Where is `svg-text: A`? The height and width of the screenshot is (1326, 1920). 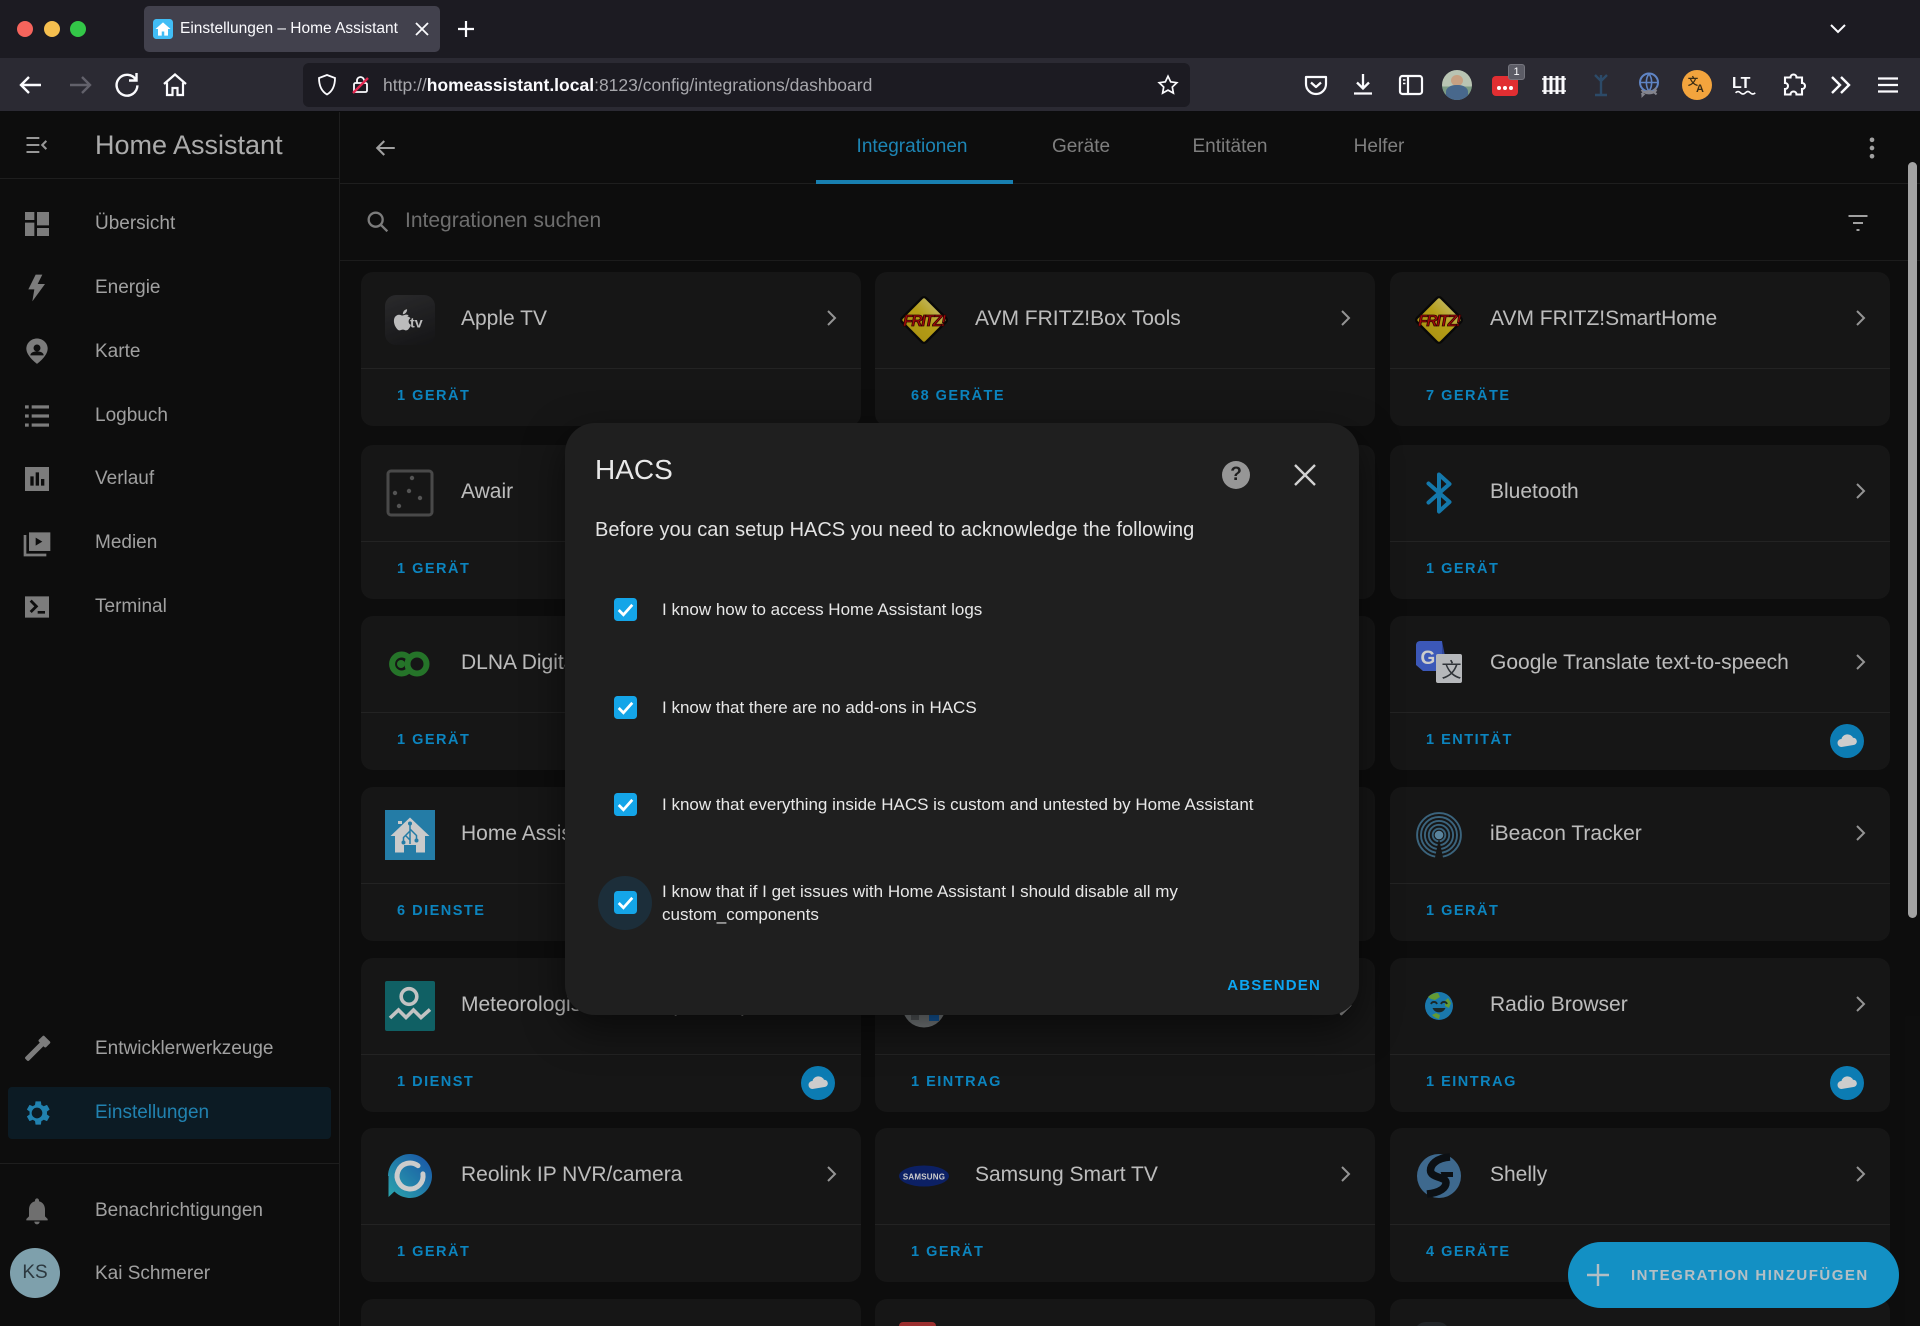 svg-text: A is located at coordinates (1700, 89).